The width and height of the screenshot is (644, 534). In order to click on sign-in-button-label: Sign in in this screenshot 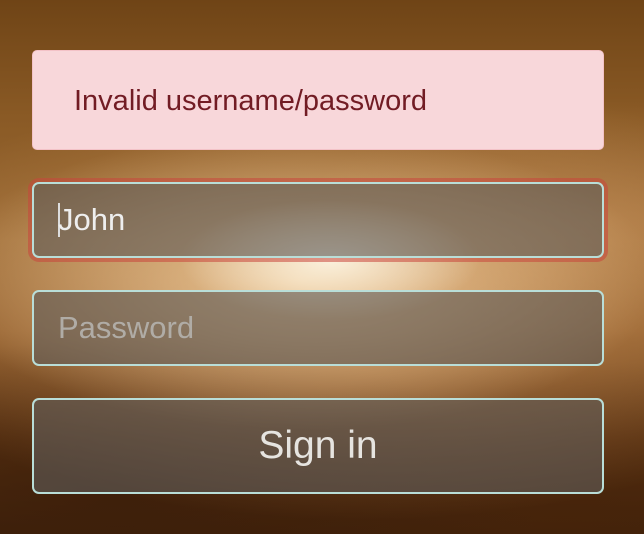, I will do `click(318, 445)`.